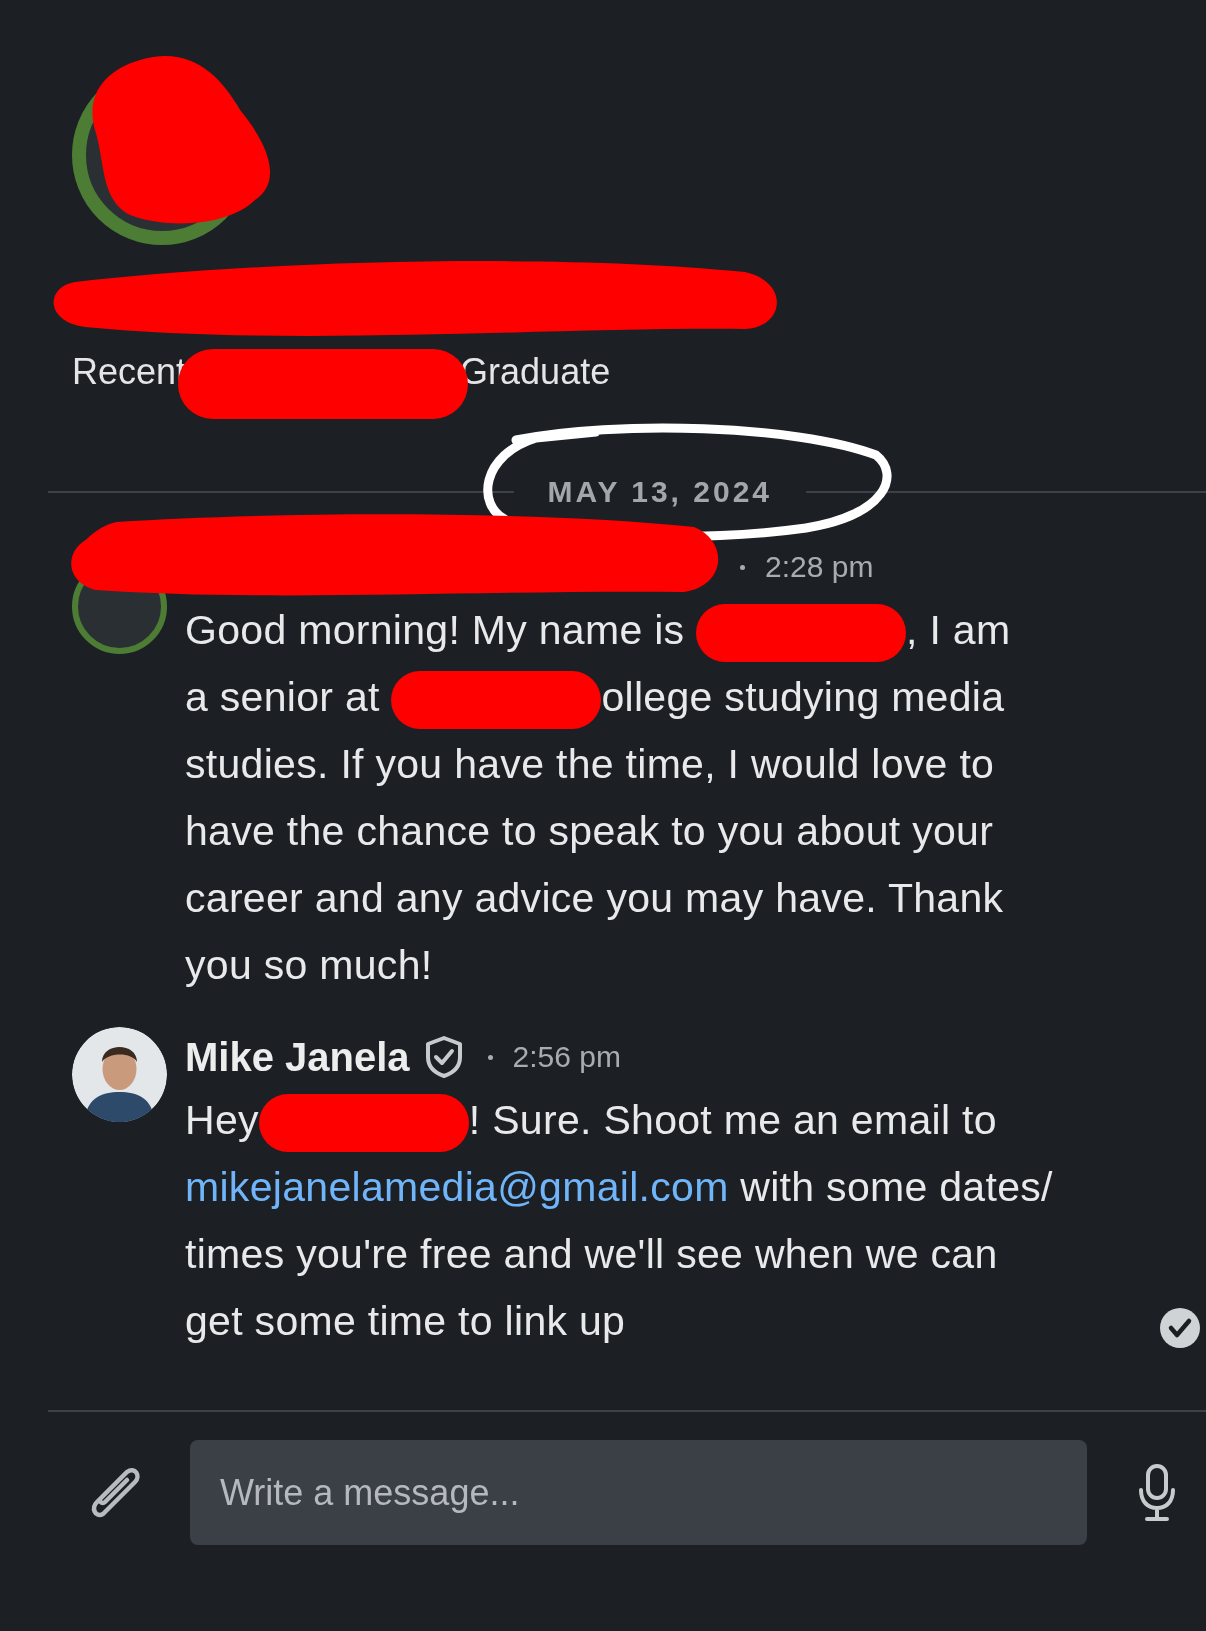 The width and height of the screenshot is (1206, 1631). What do you see at coordinates (405, 1321) in the screenshot?
I see `message-text: get some time to link up` at bounding box center [405, 1321].